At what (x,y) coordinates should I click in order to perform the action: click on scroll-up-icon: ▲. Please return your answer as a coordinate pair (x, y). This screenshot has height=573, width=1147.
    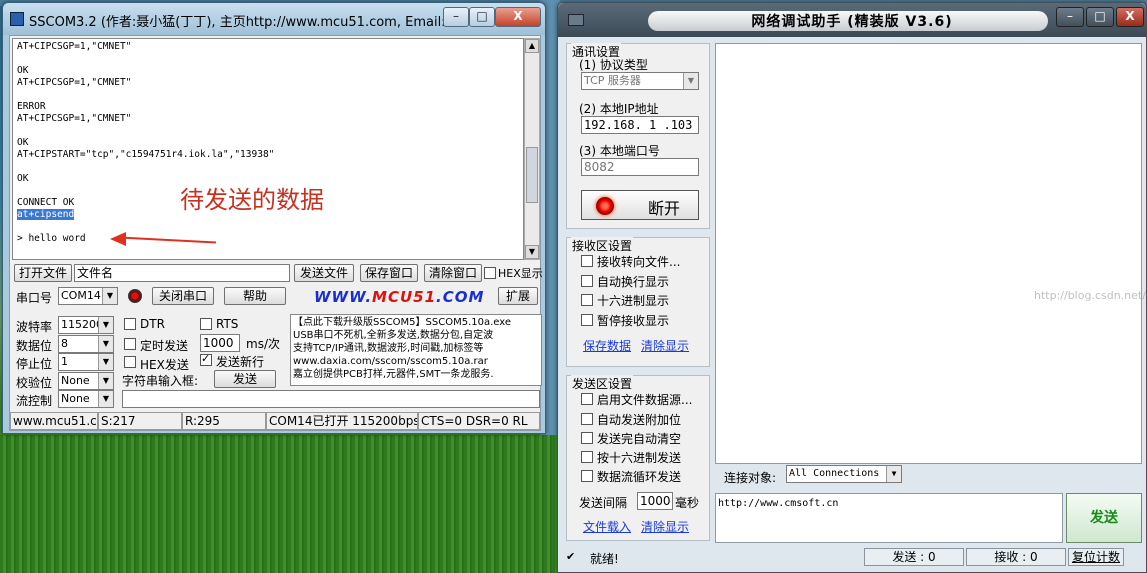
    Looking at the image, I should click on (532, 46).